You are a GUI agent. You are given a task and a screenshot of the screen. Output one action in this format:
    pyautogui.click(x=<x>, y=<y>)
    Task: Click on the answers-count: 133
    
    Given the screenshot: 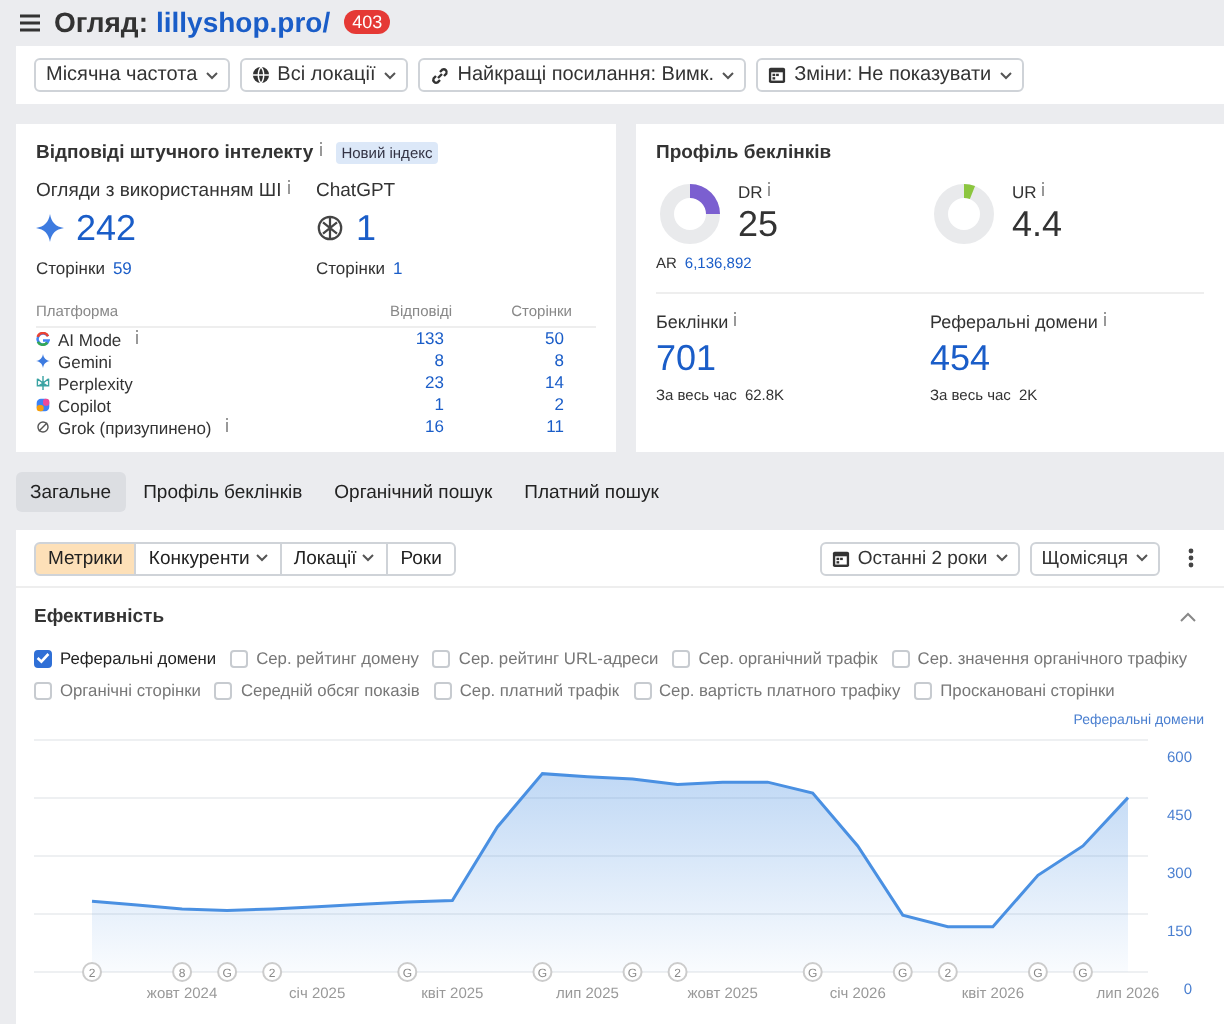 What is the action you would take?
    pyautogui.click(x=396, y=339)
    